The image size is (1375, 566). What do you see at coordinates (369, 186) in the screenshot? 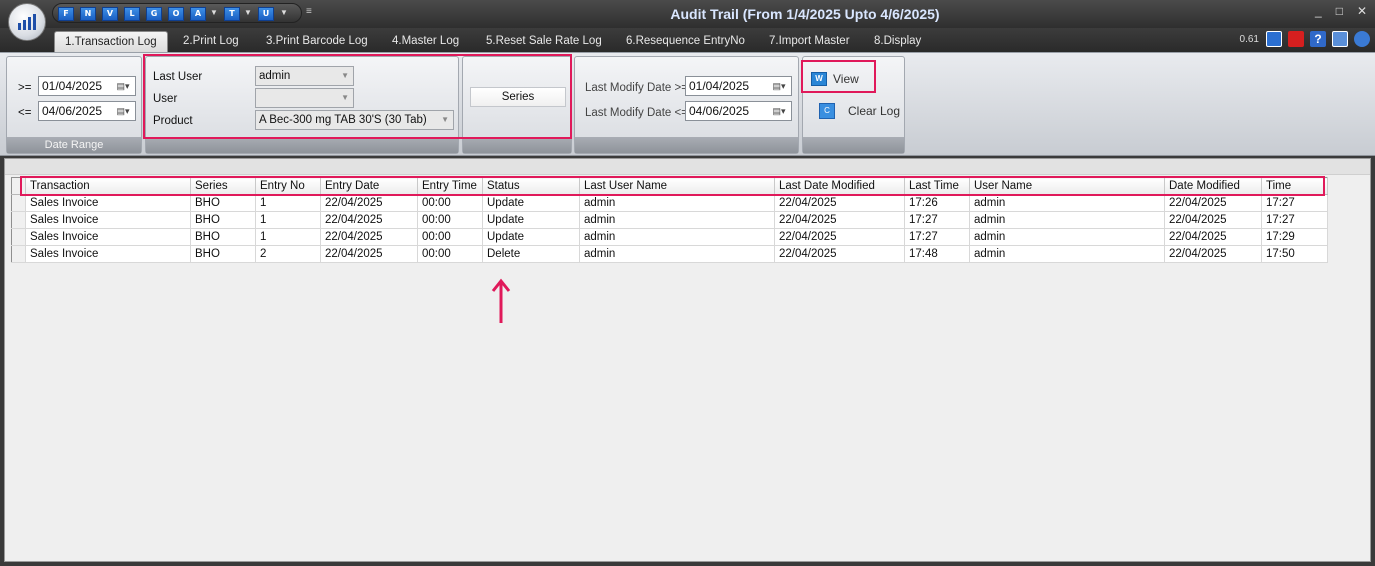
I see `column-header: Entry Date` at bounding box center [369, 186].